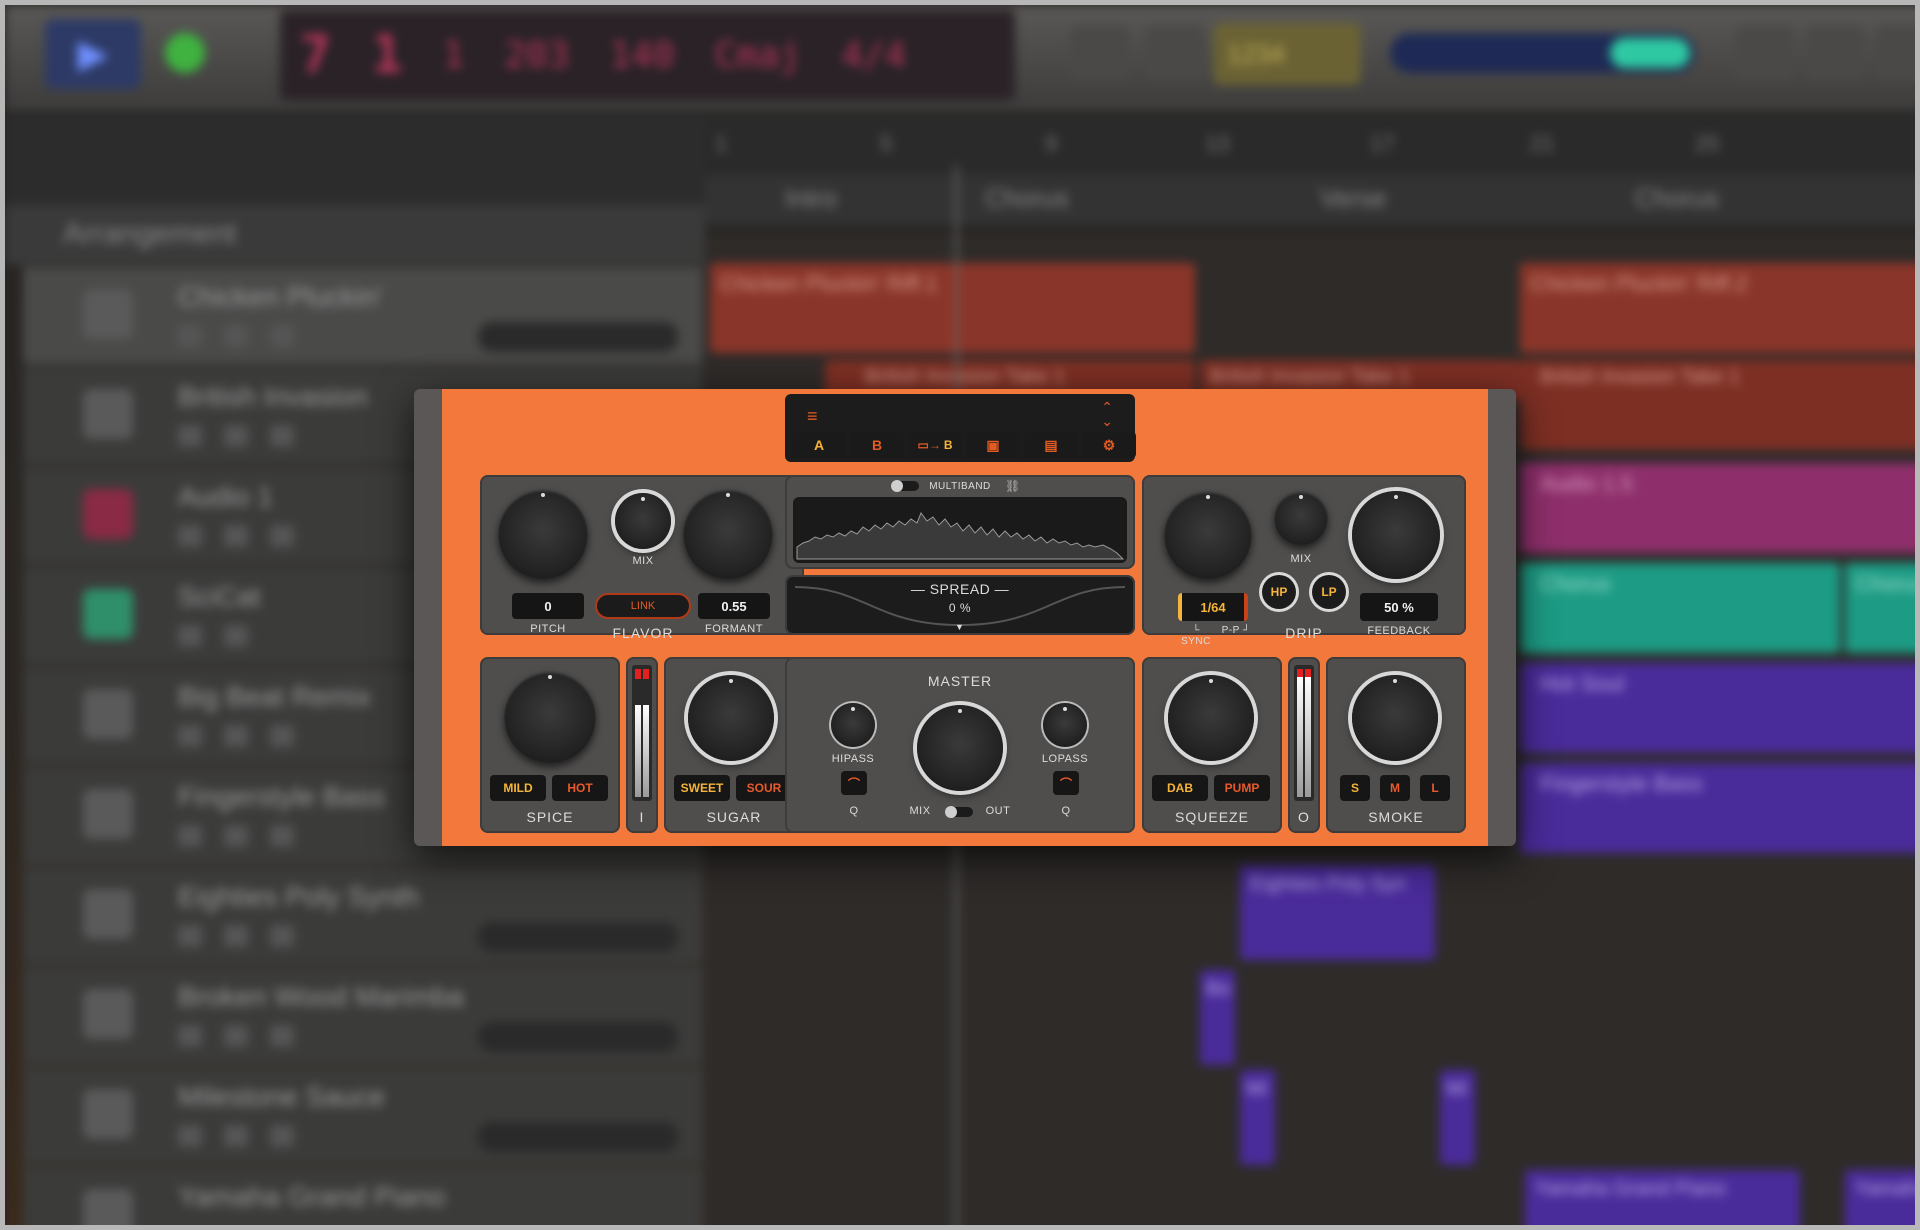 This screenshot has width=1920, height=1230. Describe the element at coordinates (1880, 1197) in the screenshot. I see `region: Yamaha` at that location.